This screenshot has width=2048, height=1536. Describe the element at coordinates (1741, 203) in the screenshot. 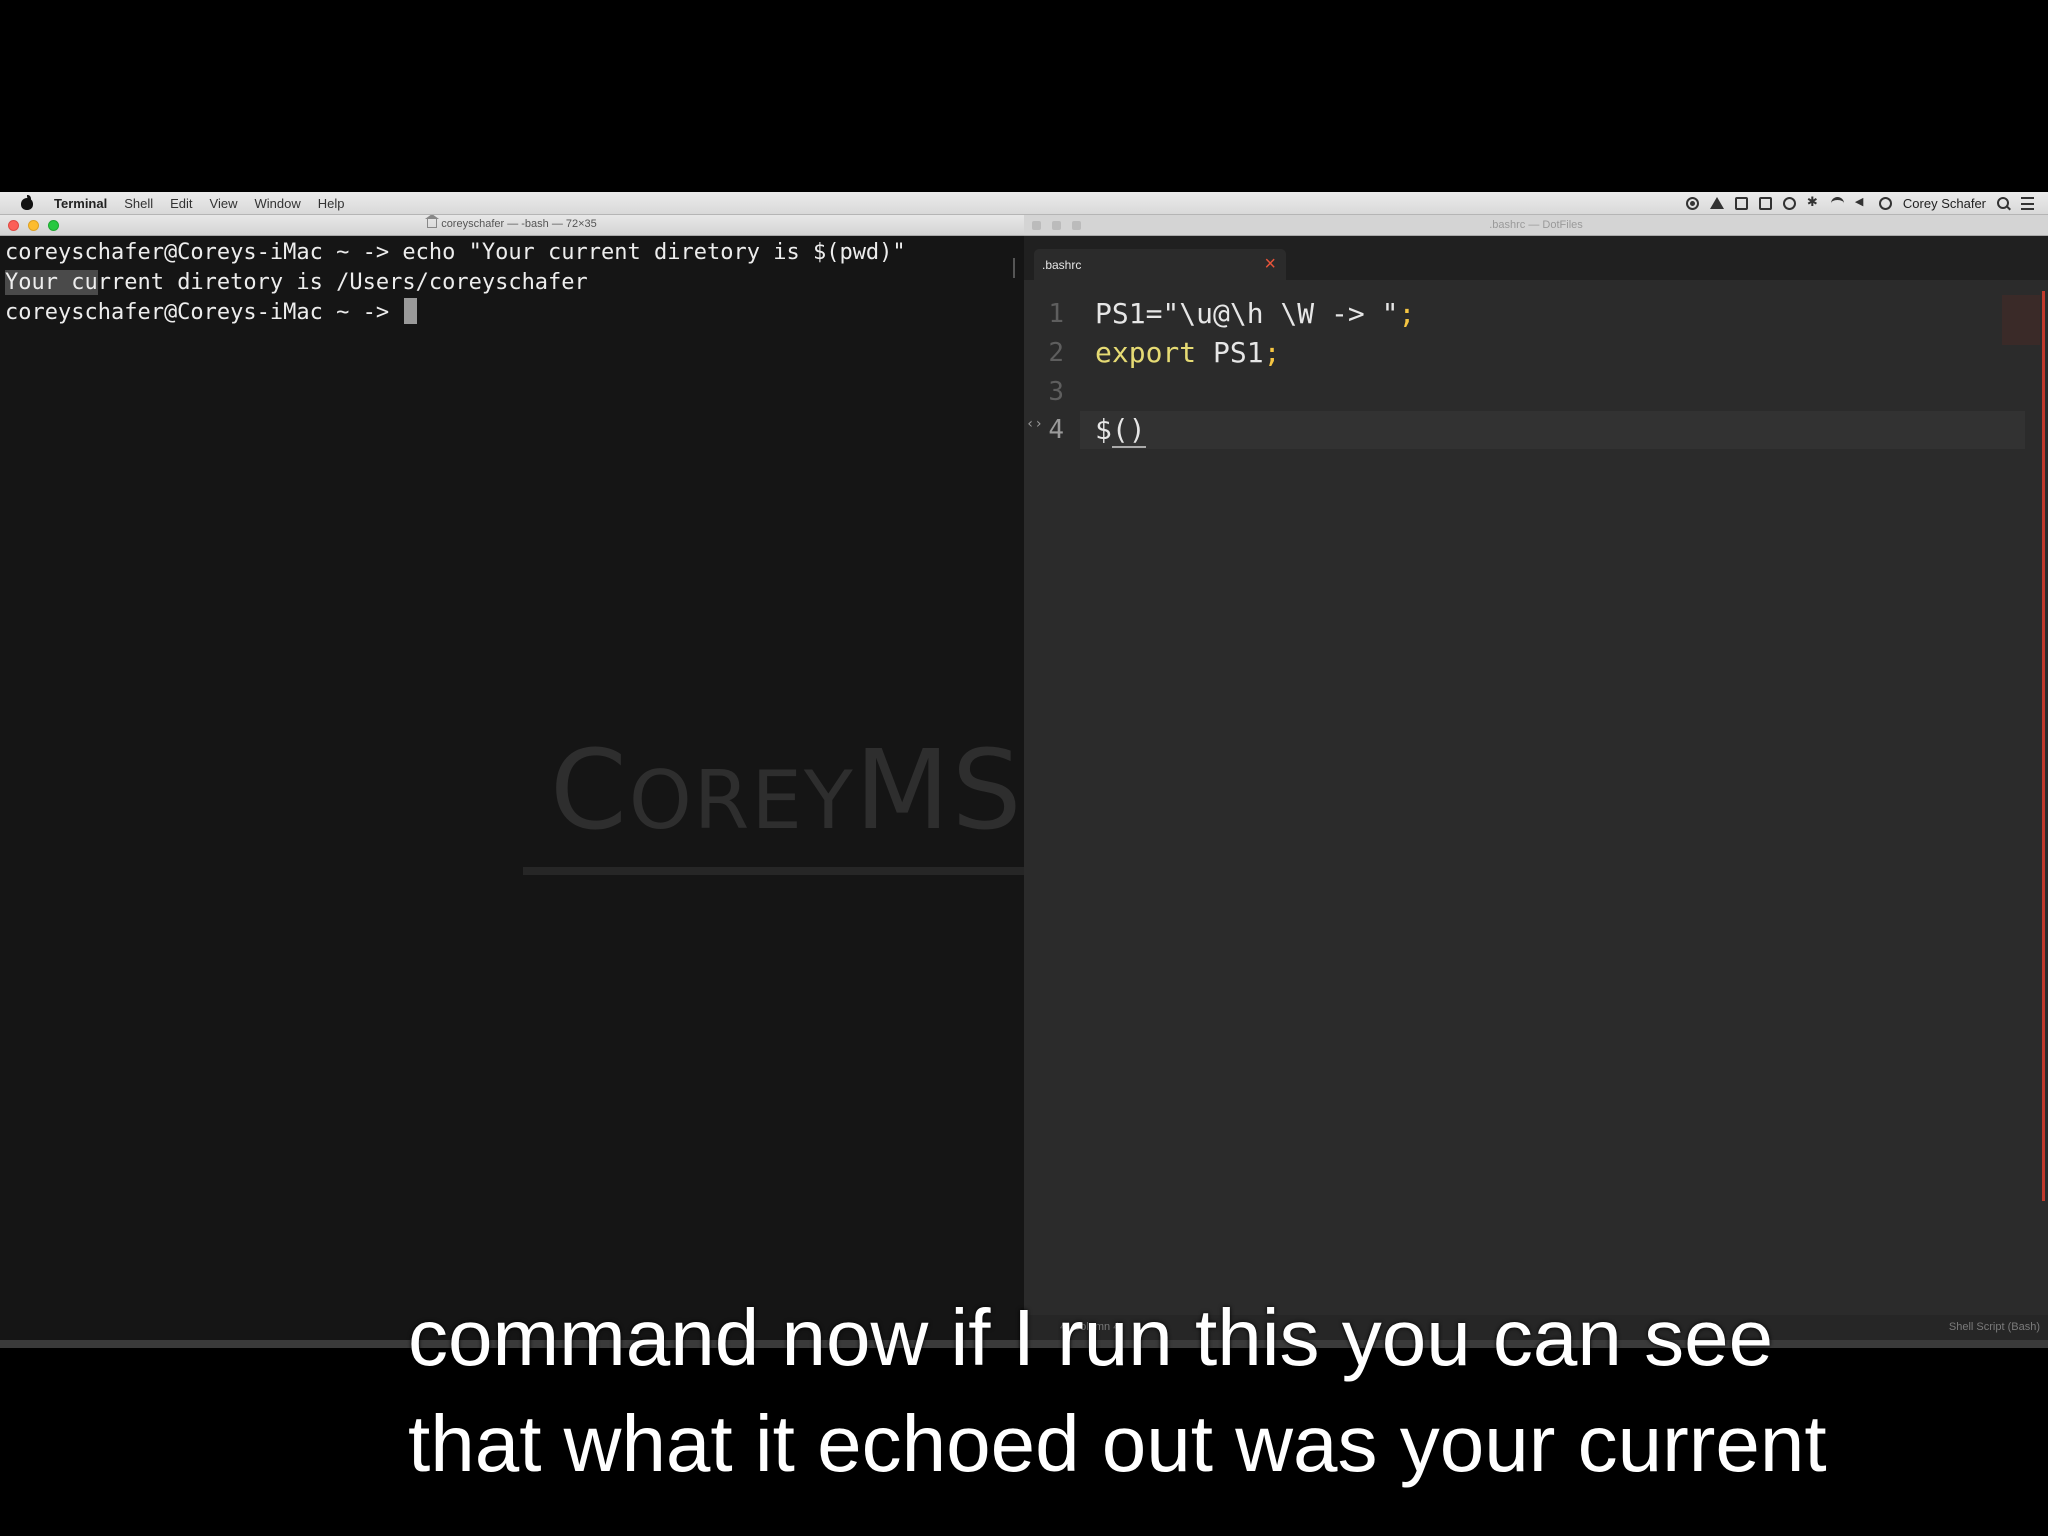

I see `dropbox-icon` at that location.